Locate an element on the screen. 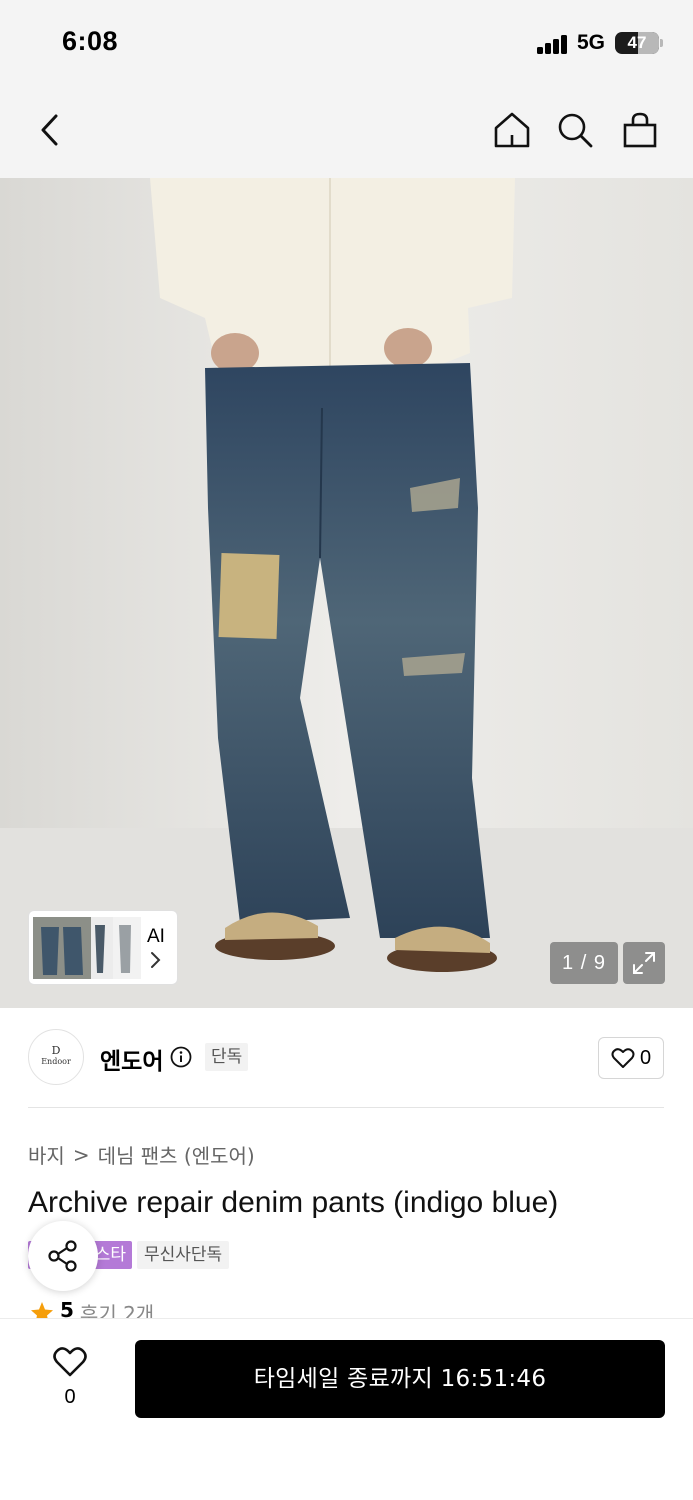 The height and width of the screenshot is (1500, 693). cart-button is located at coordinates (640, 130).